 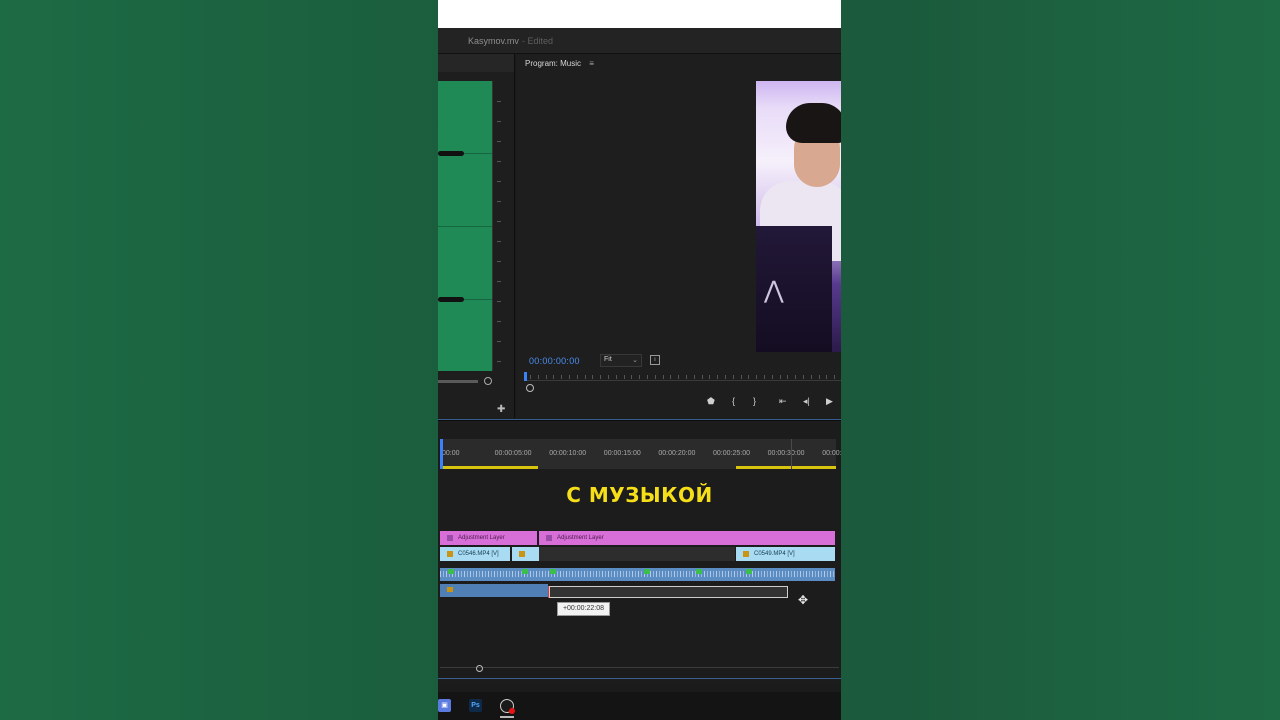 I want to click on source-tab, so click(x=476, y=63).